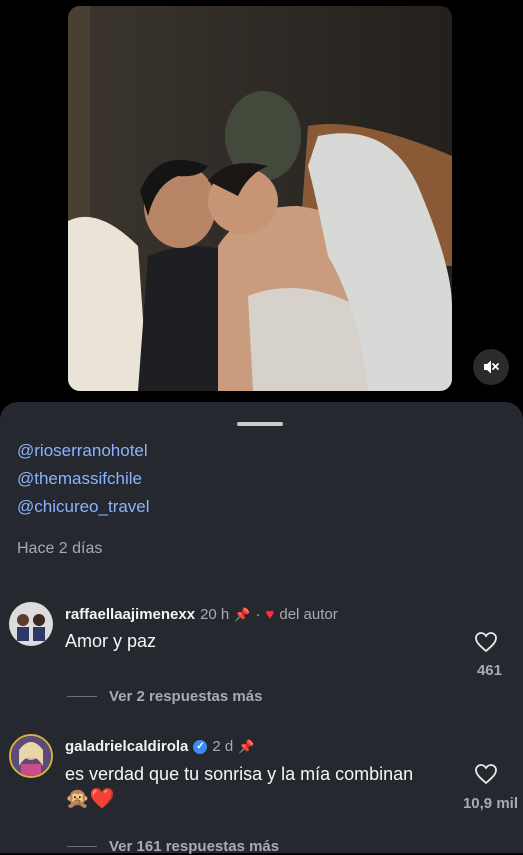 This screenshot has width=523, height=855. Describe the element at coordinates (82, 451) in the screenshot. I see `mention-link: @rioserranohotel` at that location.